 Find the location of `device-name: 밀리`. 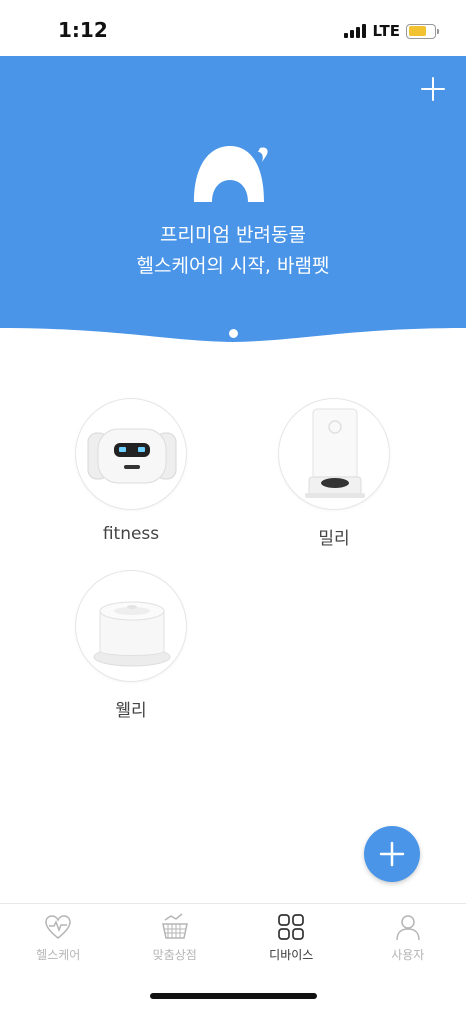

device-name: 밀리 is located at coordinates (334, 539).